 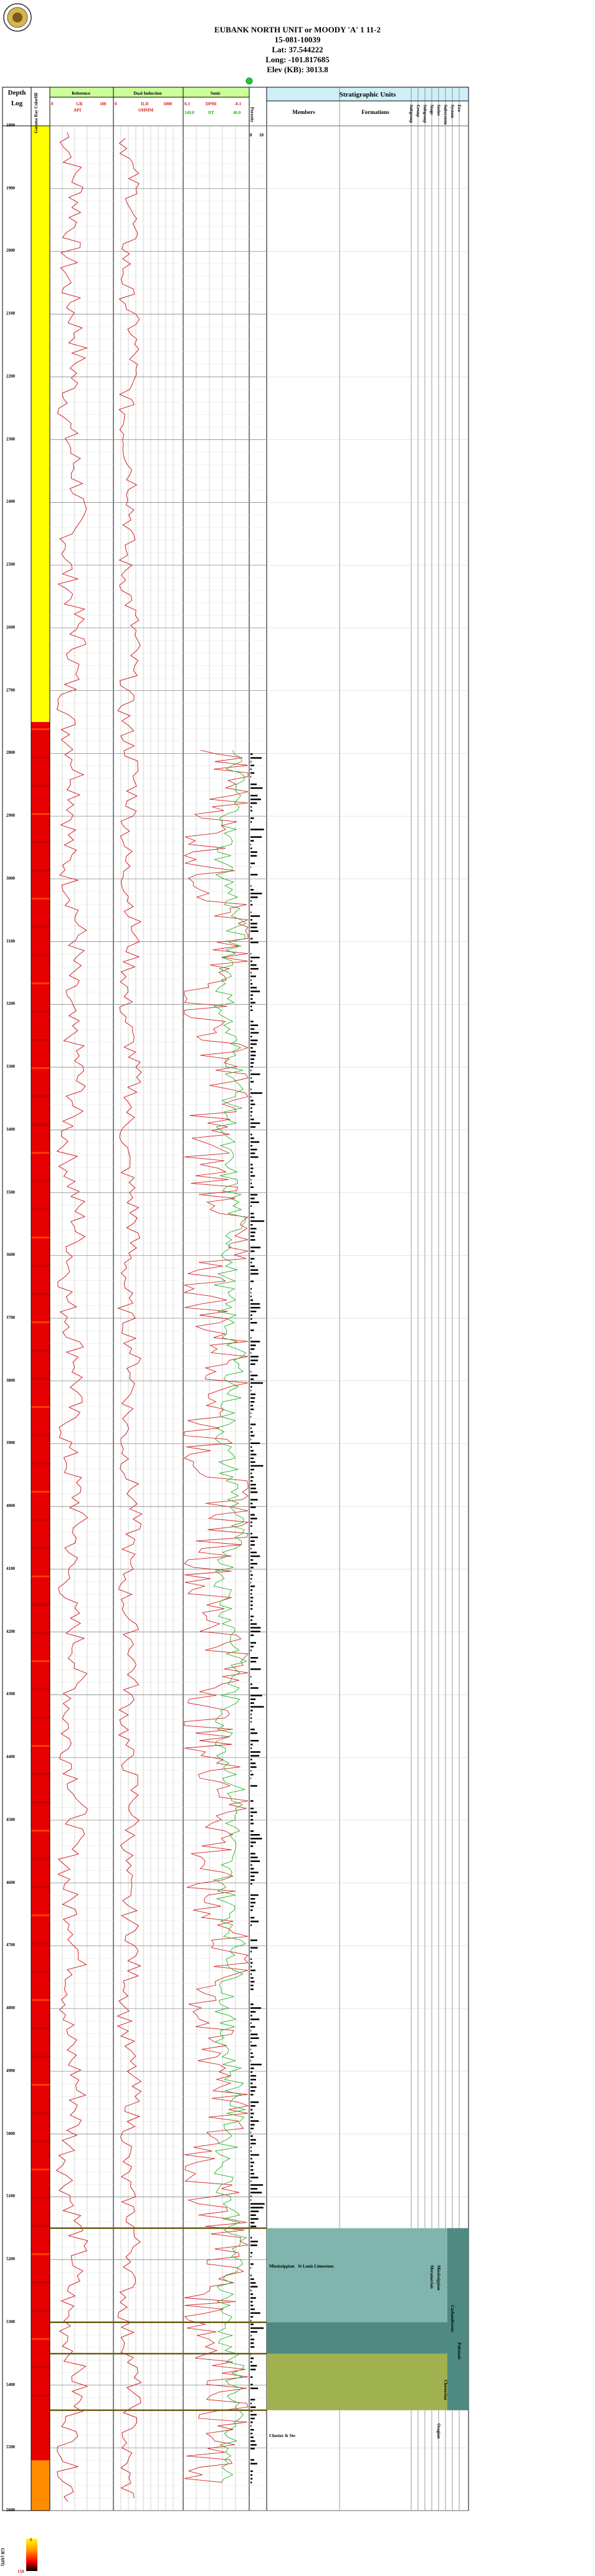 What do you see at coordinates (11, 1757) in the screenshot?
I see `depth-label: 4400` at bounding box center [11, 1757].